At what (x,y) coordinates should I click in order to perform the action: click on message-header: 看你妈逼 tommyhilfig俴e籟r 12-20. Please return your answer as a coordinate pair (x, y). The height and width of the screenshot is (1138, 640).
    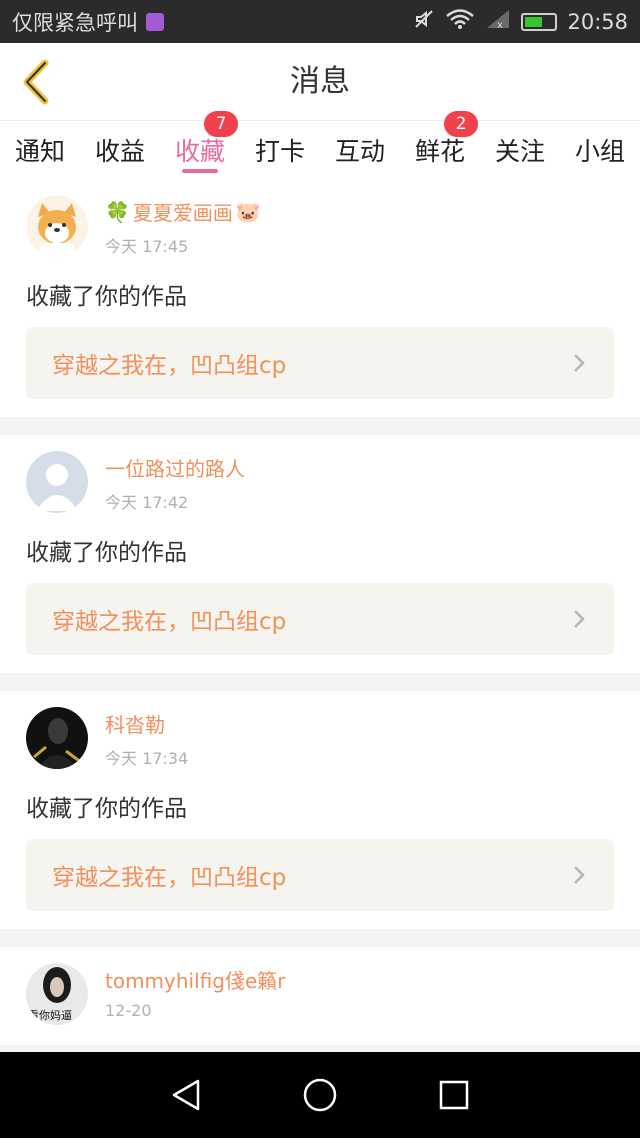
    Looking at the image, I should click on (320, 995).